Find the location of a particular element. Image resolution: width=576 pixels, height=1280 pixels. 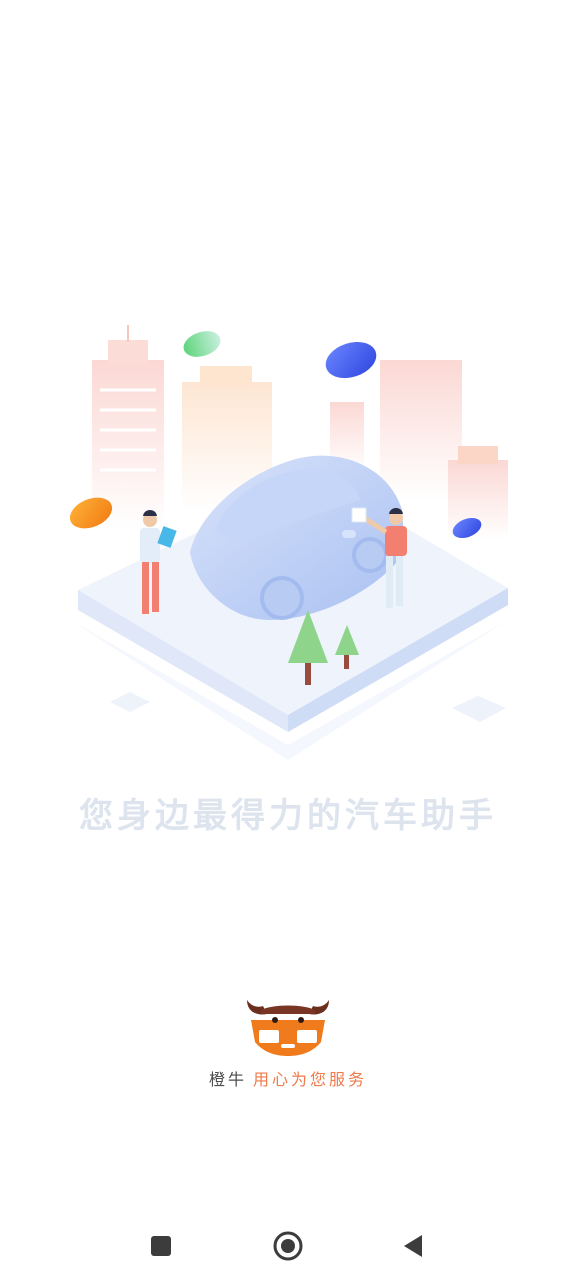

brand-name: 橙牛 is located at coordinates (227, 1079).